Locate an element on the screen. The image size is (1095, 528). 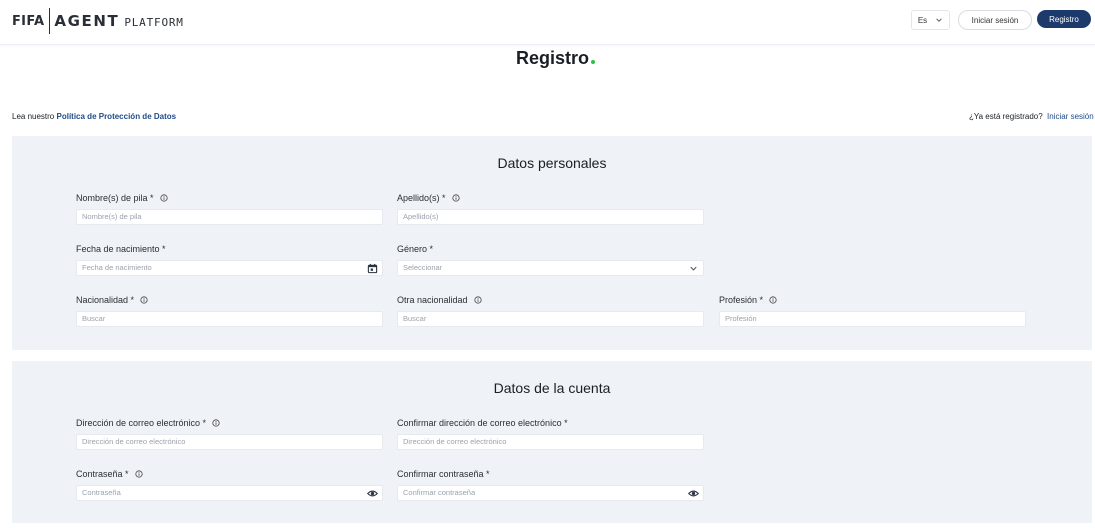
confirm-email-input is located at coordinates (543, 442).